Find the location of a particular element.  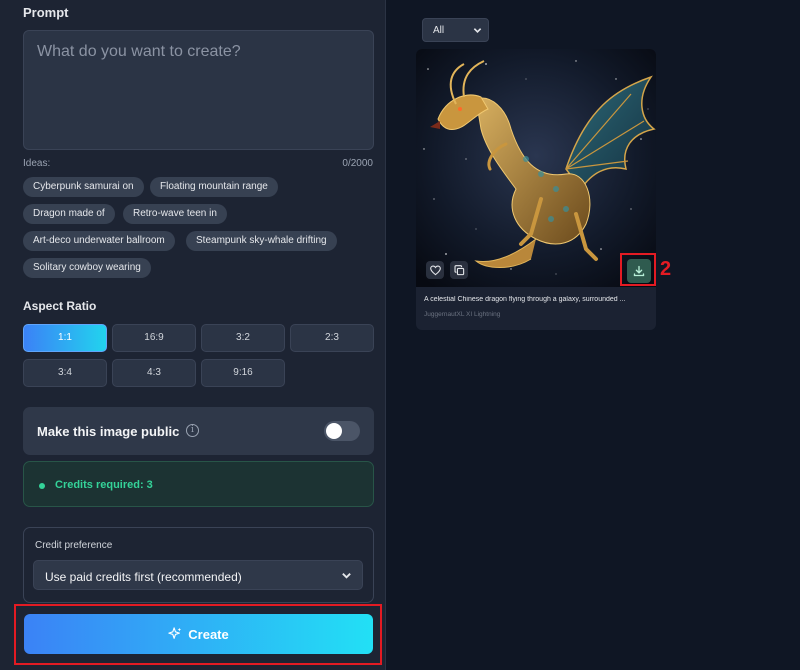

idea-chip: Retro-wave teen in is located at coordinates (175, 214).